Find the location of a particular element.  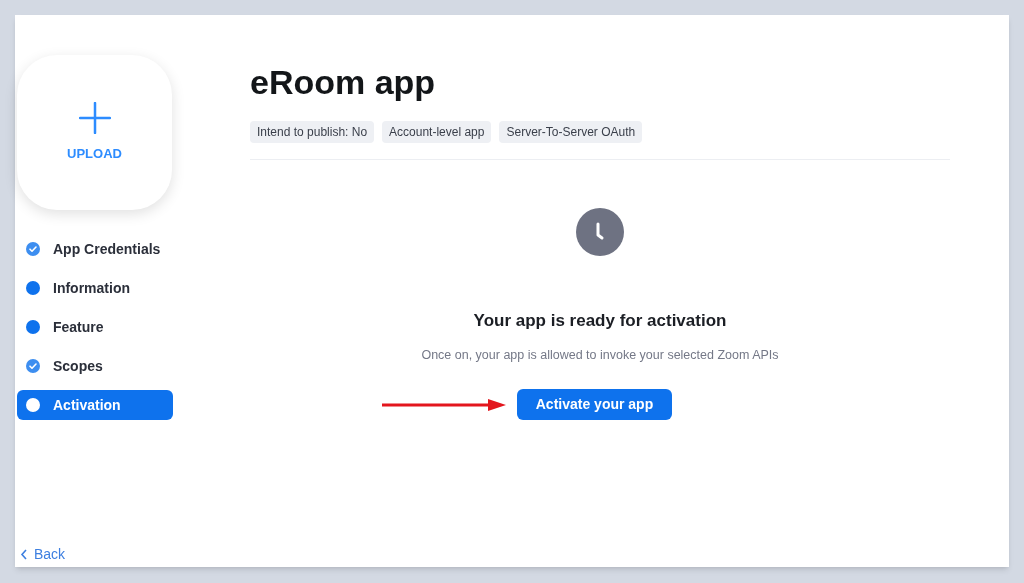

step-item: App Credentials is located at coordinates (95, 249).